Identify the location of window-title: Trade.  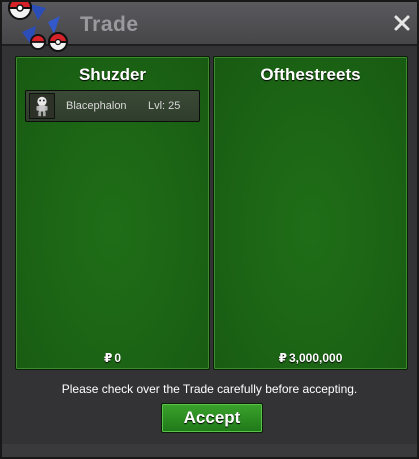
(109, 24).